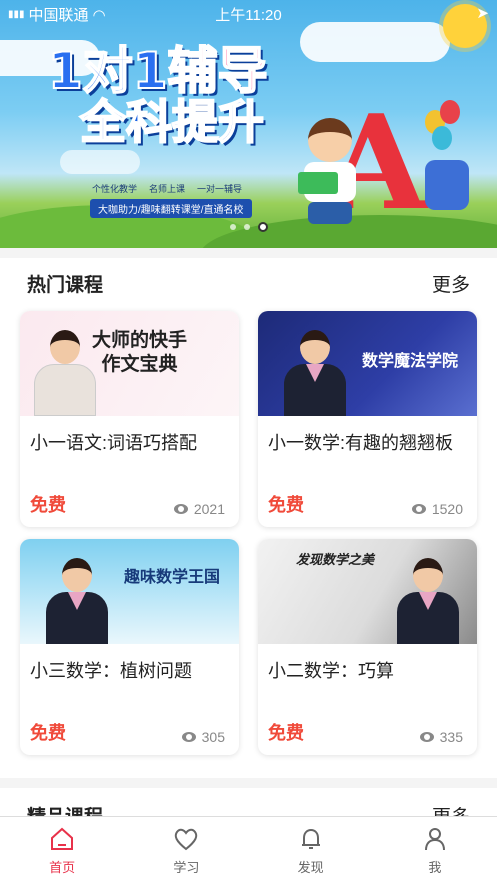 The width and height of the screenshot is (497, 883). What do you see at coordinates (360, 443) in the screenshot?
I see `course-title: 小一数学:有趣的翘翘板` at bounding box center [360, 443].